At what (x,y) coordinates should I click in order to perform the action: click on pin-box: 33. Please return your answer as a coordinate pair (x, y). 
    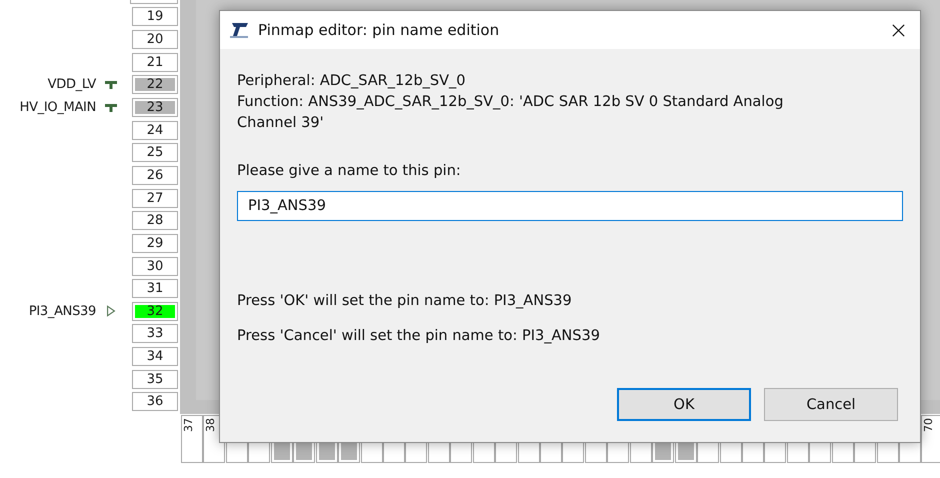
    Looking at the image, I should click on (155, 334).